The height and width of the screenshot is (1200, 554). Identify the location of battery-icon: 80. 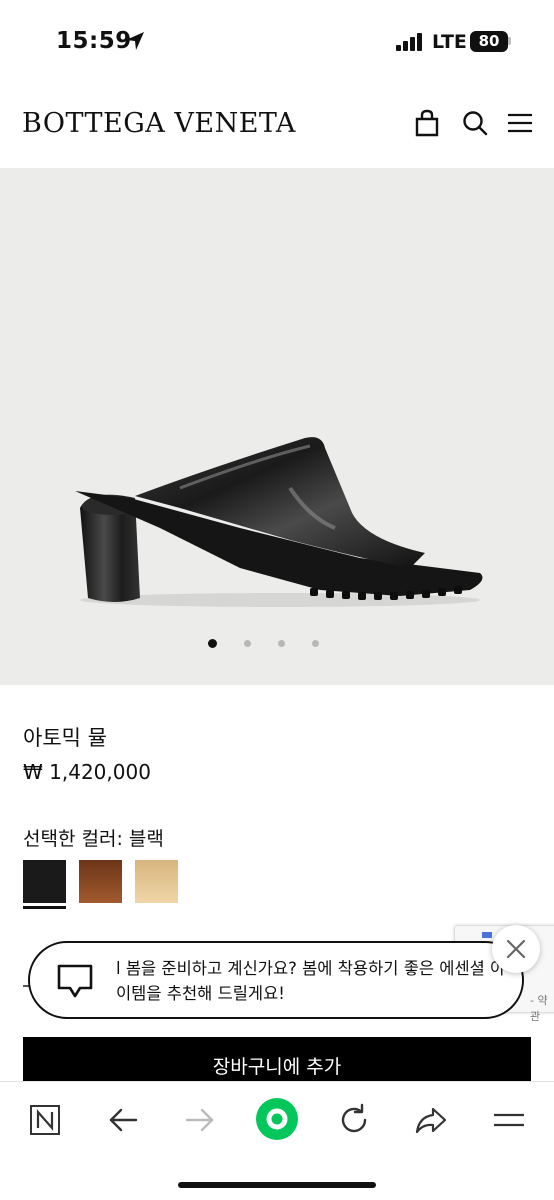
(489, 41).